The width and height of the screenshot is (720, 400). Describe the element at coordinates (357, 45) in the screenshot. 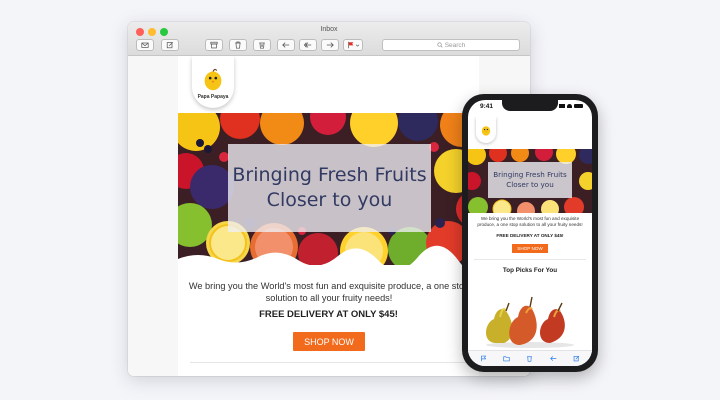

I see `chevron-down-icon` at that location.